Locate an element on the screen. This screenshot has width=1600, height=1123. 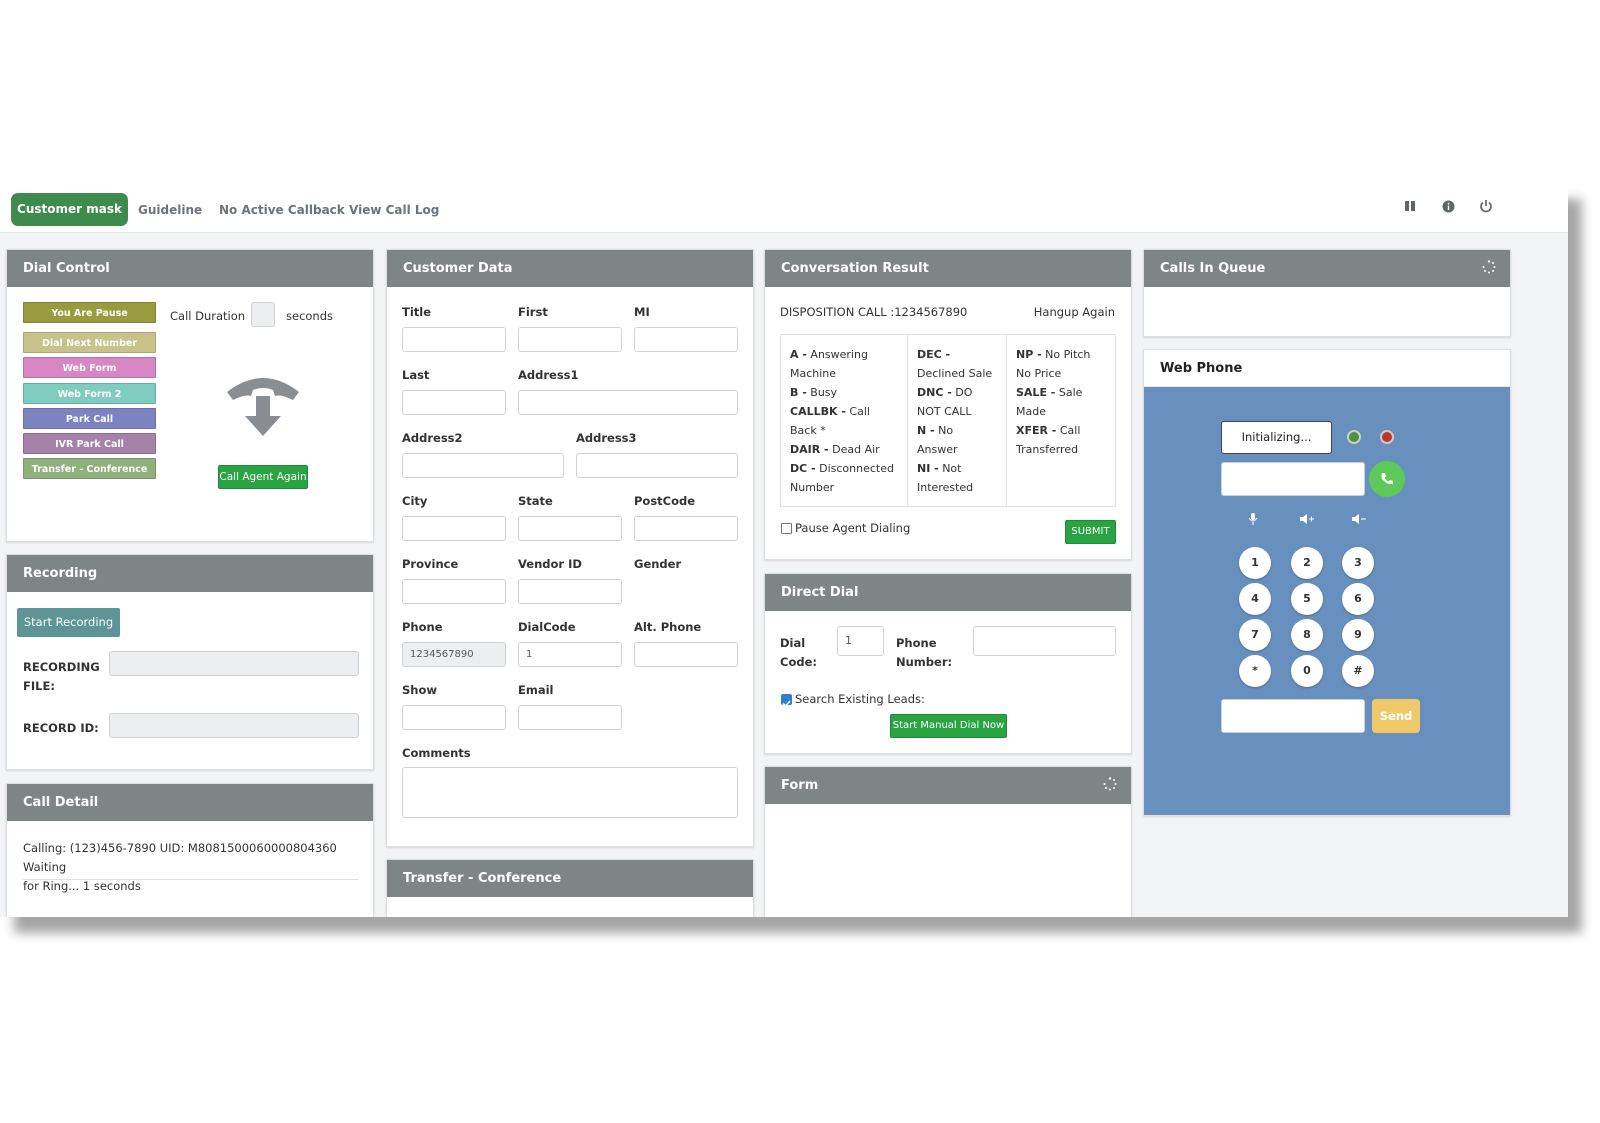
address2-input is located at coordinates (483, 465).